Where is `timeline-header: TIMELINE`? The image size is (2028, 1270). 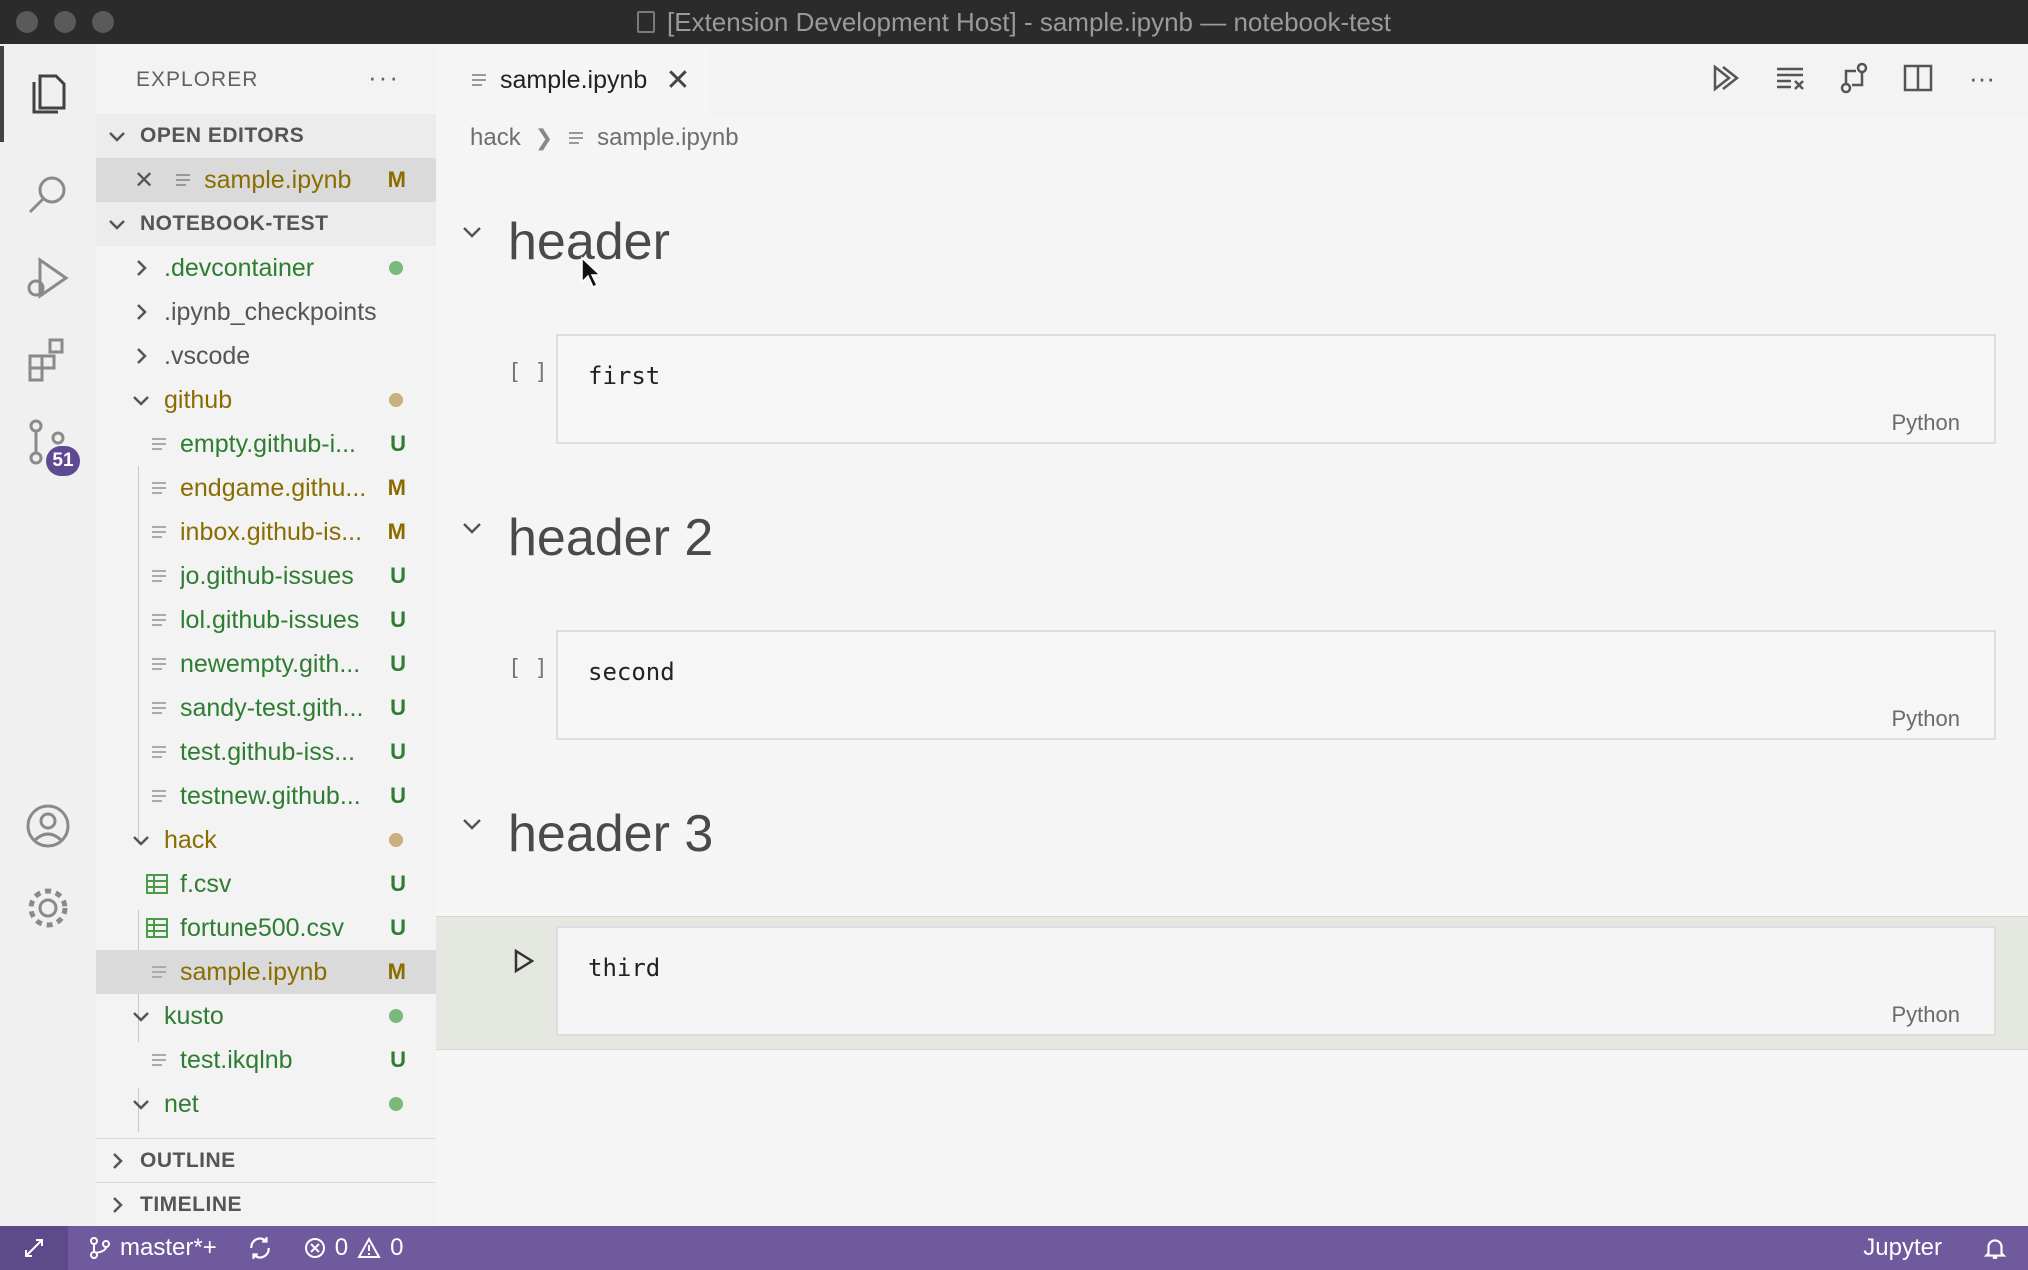
timeline-header: TIMELINE is located at coordinates (266, 1204).